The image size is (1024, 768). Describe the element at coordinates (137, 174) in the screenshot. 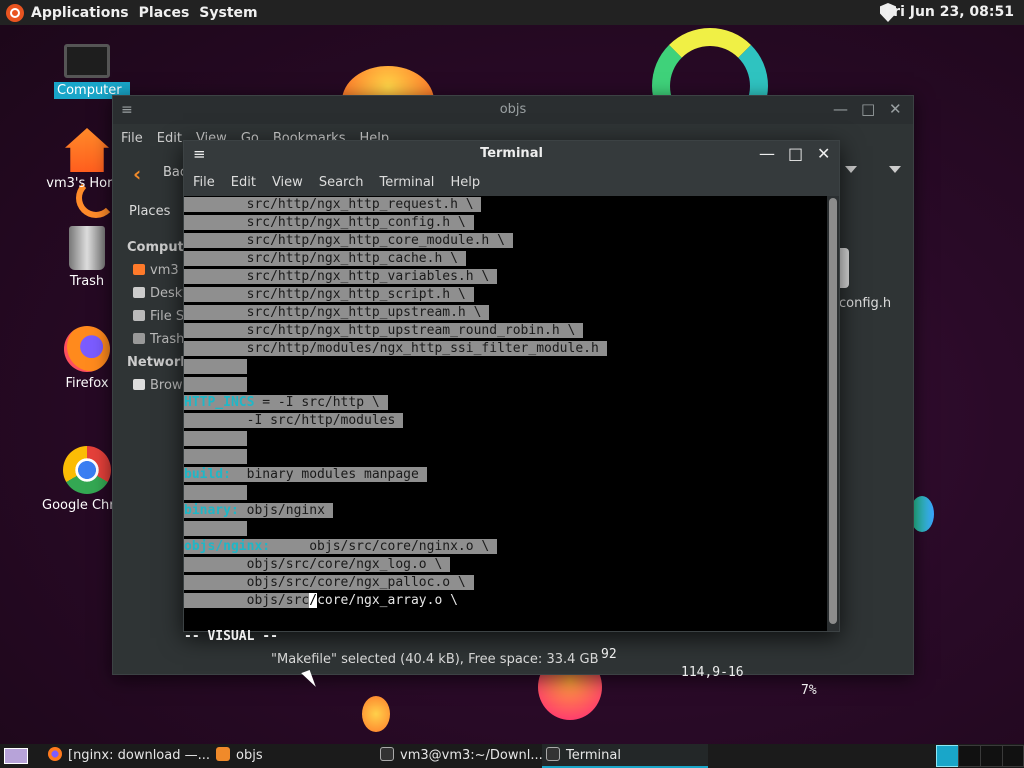

I see `back-arrow-icon: ‹` at that location.